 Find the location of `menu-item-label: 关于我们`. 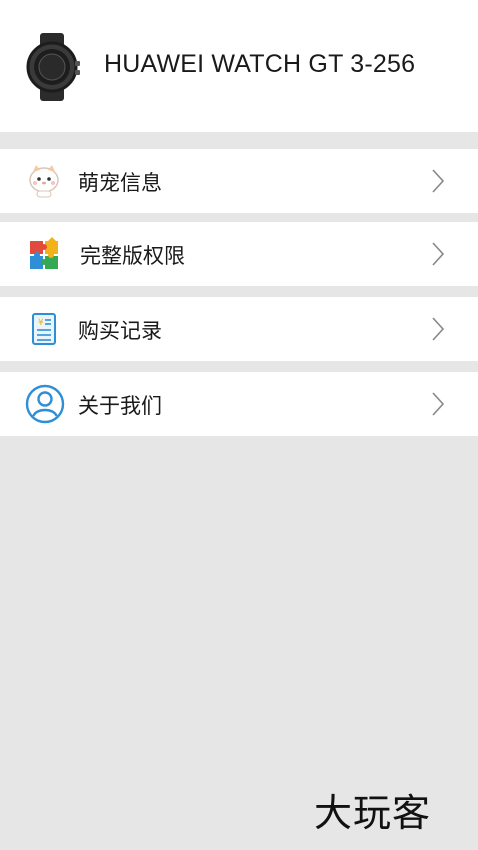

menu-item-label: 关于我们 is located at coordinates (120, 406).